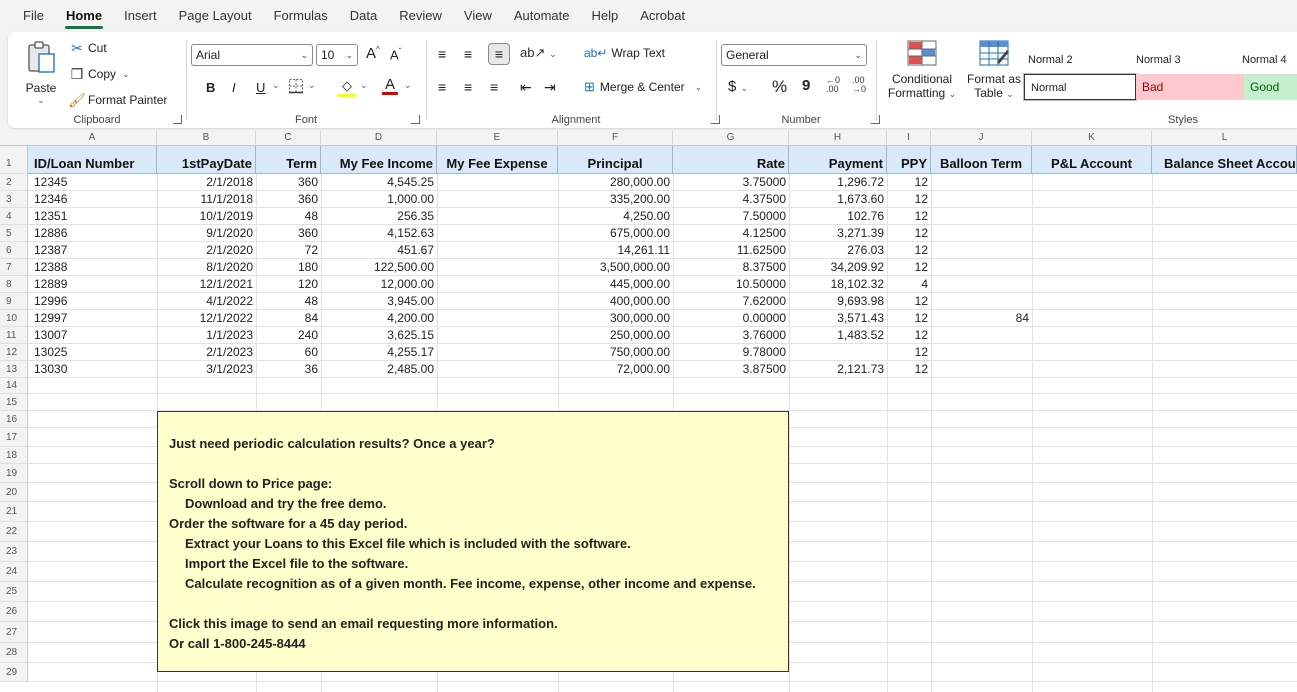 This screenshot has width=1297, height=692. Describe the element at coordinates (731, 301) in the screenshot. I see `table-cell: 7.62000` at that location.